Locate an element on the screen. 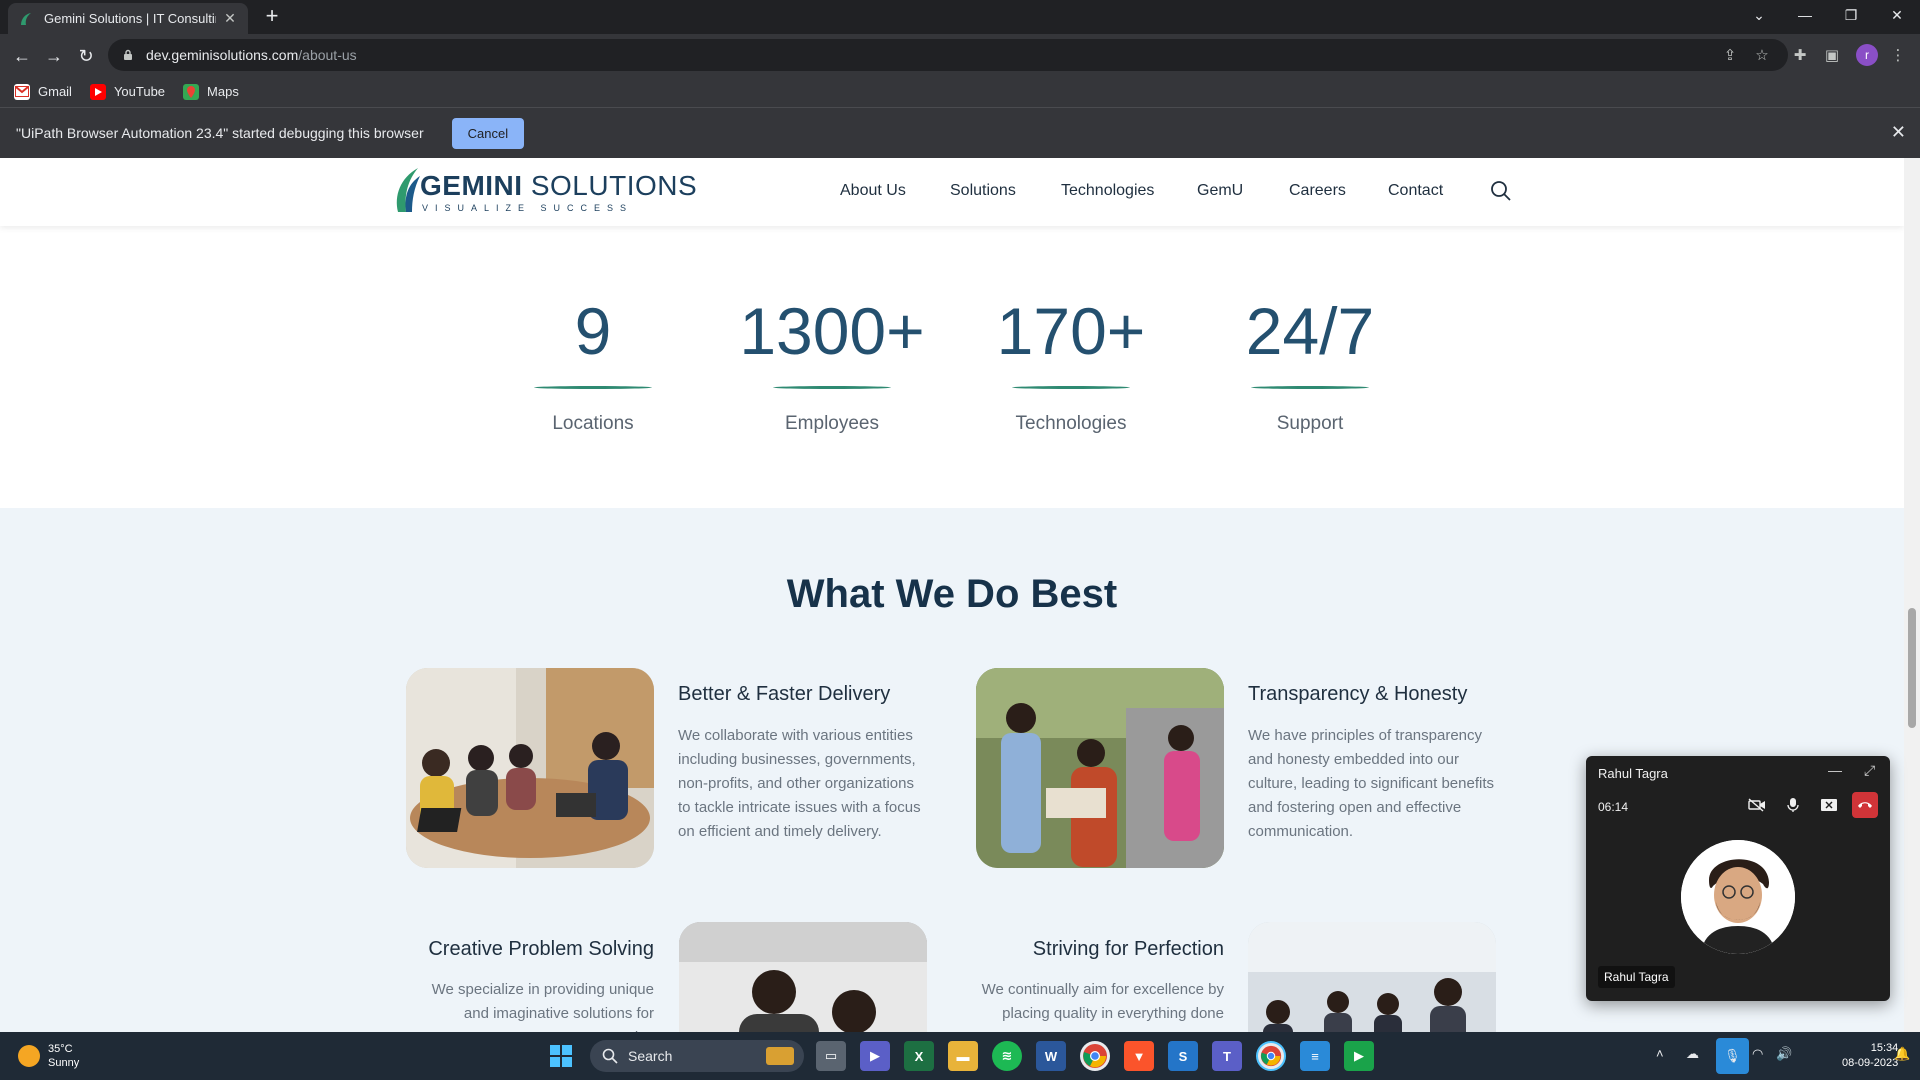  task-view-icon: ▭ is located at coordinates (831, 1056).